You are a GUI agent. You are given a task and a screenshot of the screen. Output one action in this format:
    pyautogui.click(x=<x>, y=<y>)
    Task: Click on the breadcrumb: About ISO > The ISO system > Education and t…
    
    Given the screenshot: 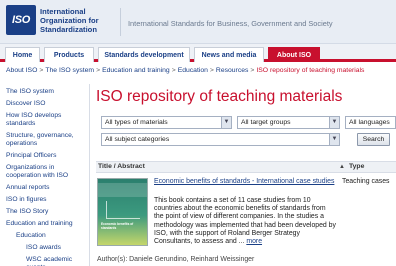 What is the action you would take?
    pyautogui.click(x=199, y=70)
    